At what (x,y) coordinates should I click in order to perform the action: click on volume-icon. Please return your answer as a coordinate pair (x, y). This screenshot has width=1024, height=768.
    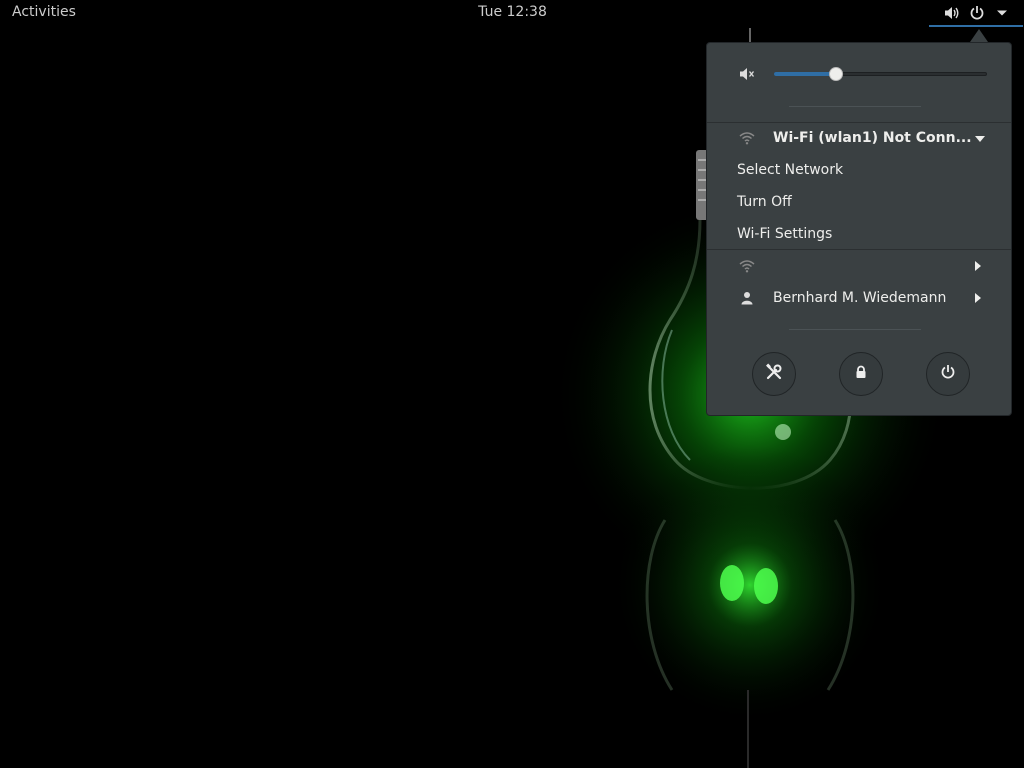
    Looking at the image, I should click on (952, 13).